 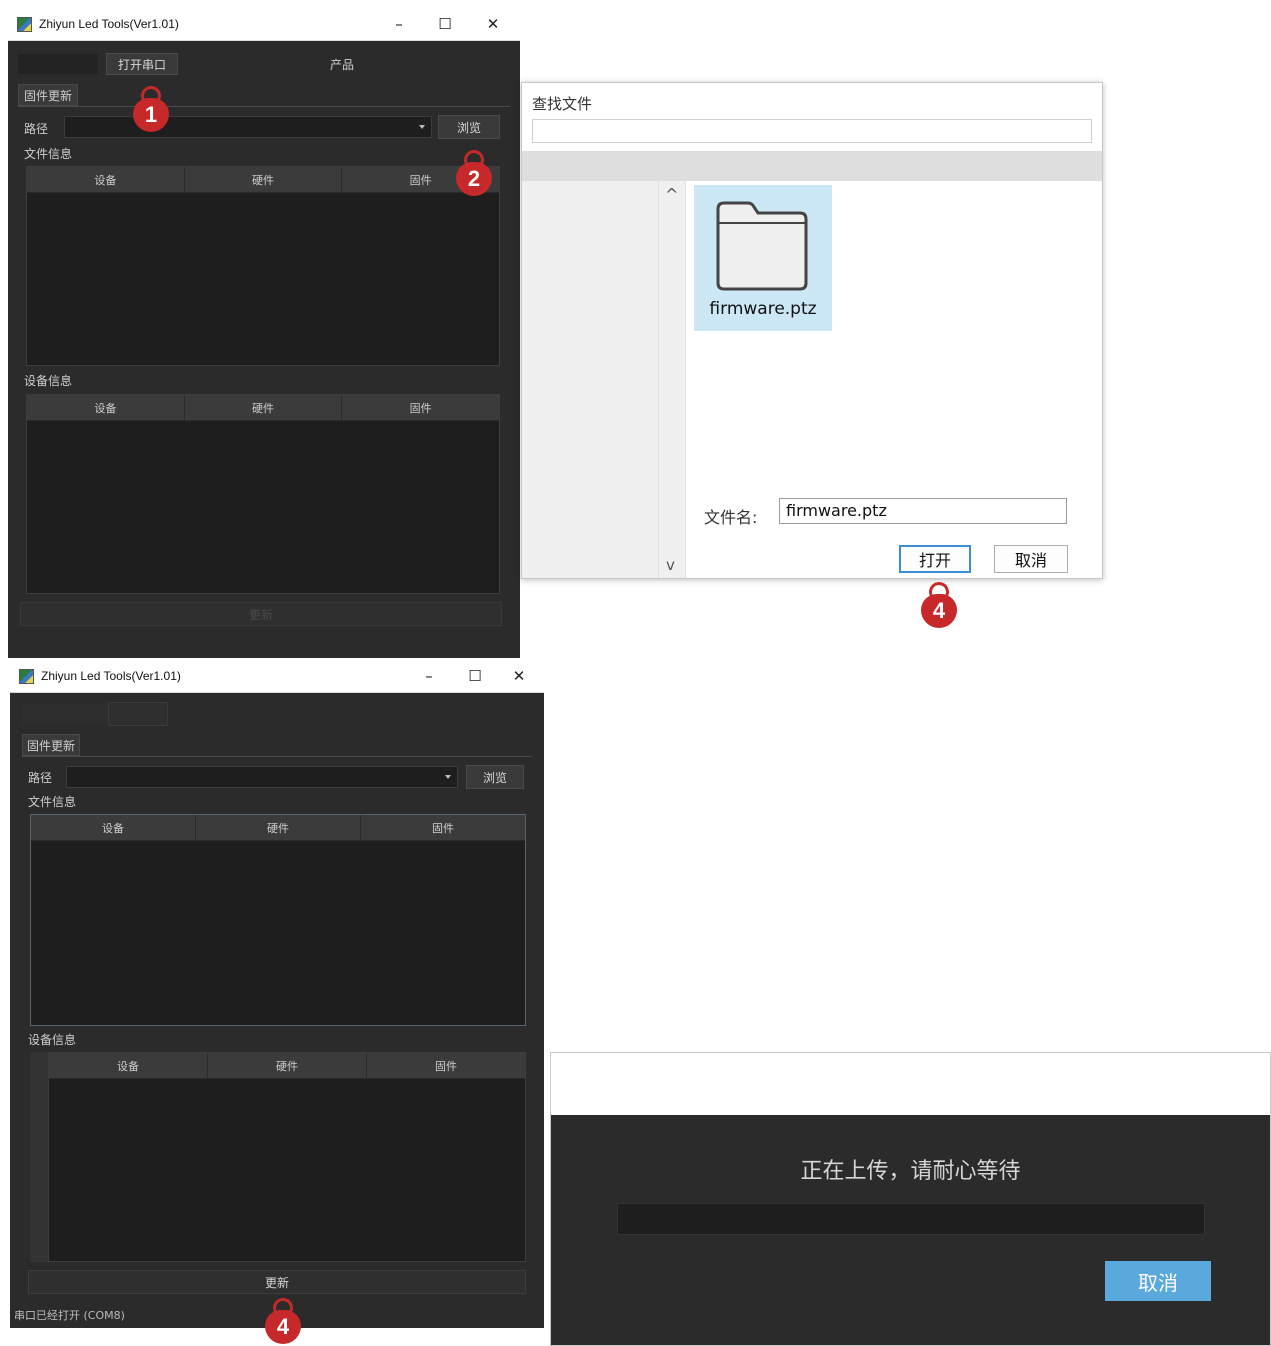 What do you see at coordinates (671, 194) in the screenshot?
I see `scroll-up-icon: ^` at bounding box center [671, 194].